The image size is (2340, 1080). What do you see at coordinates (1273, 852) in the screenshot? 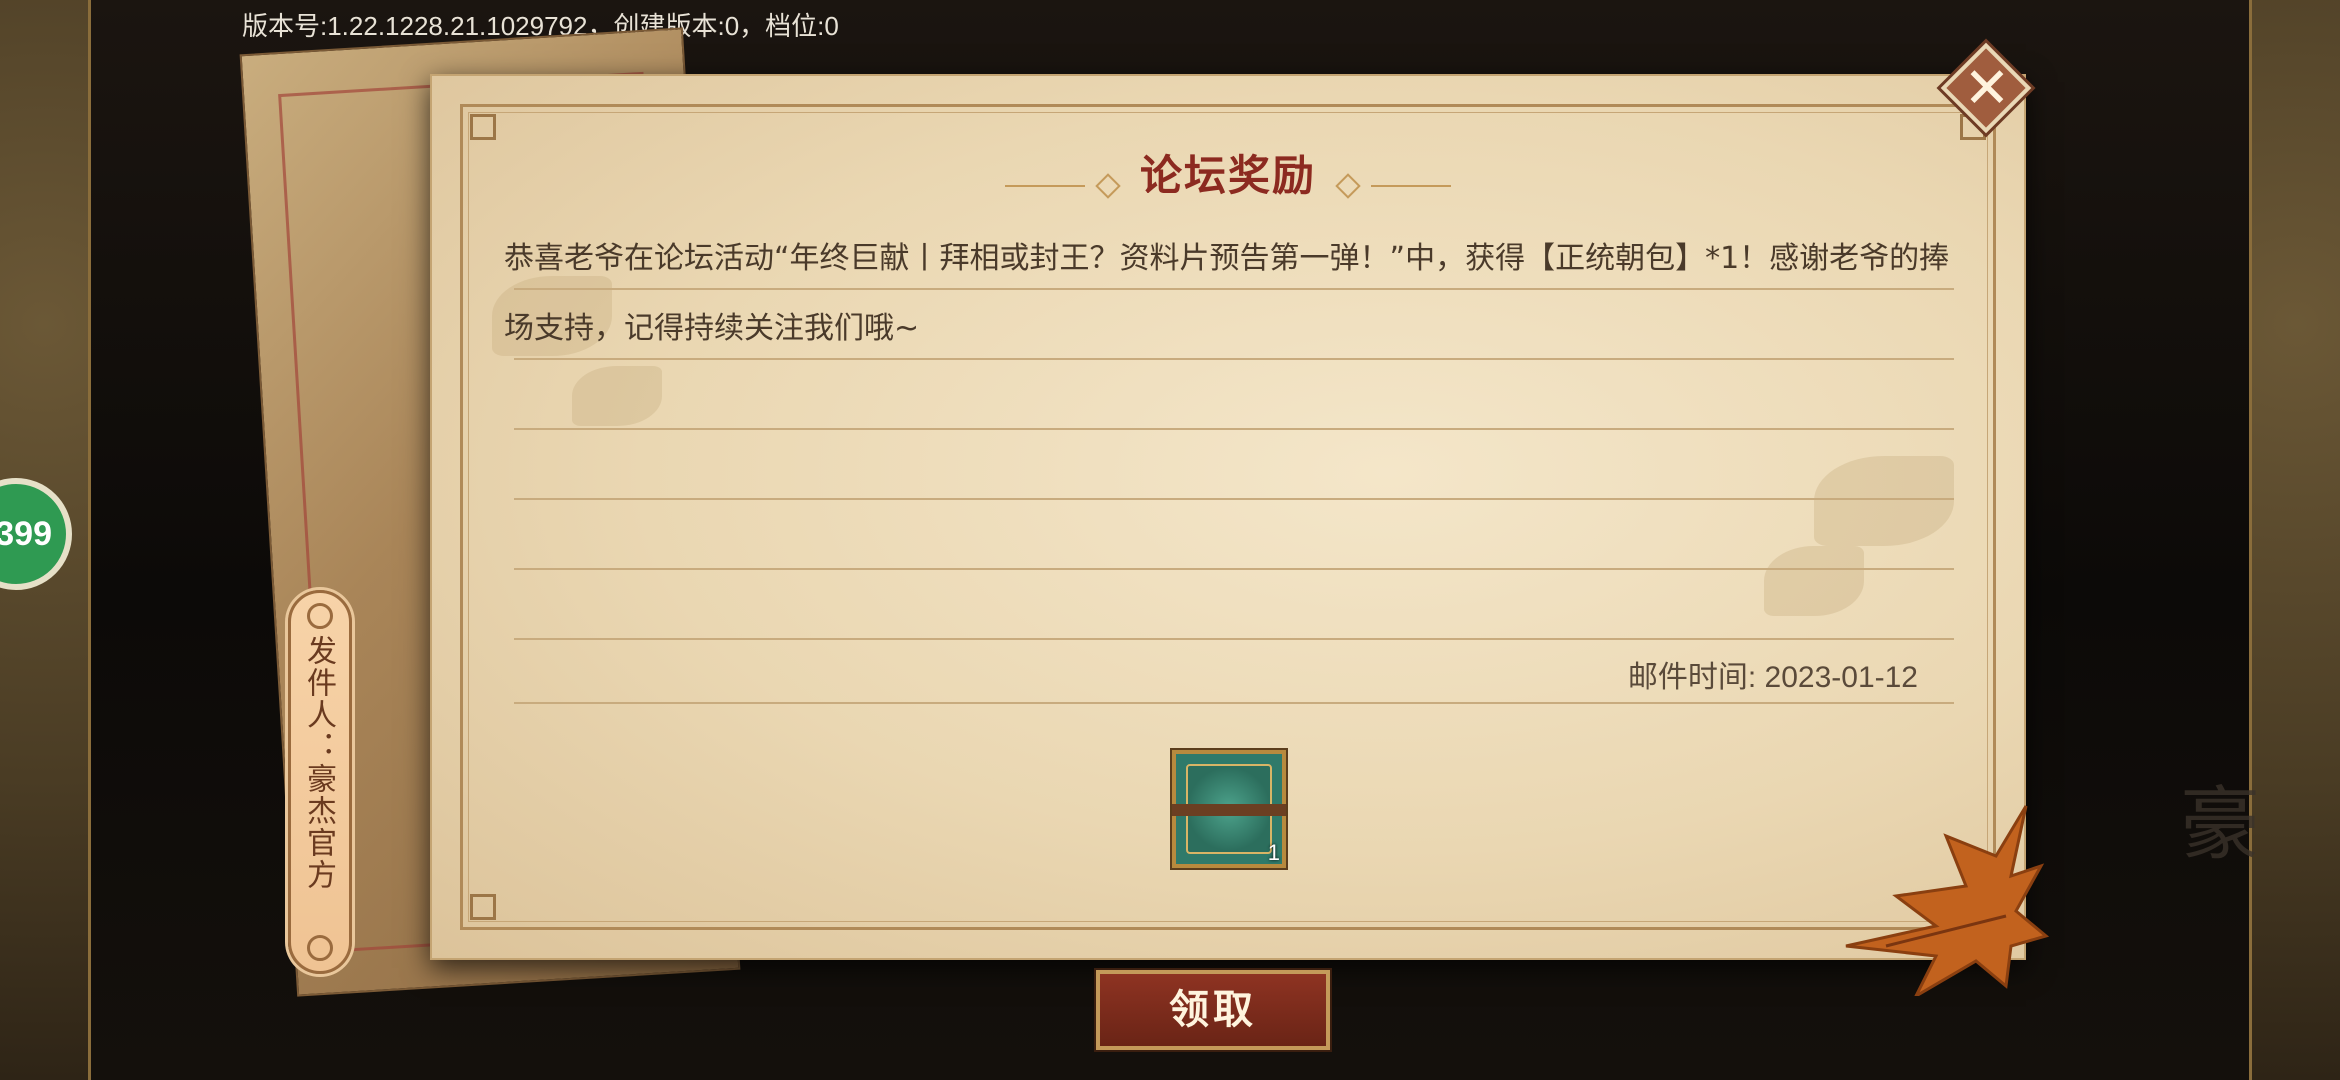
I see `reward-item-count: 1` at bounding box center [1273, 852].